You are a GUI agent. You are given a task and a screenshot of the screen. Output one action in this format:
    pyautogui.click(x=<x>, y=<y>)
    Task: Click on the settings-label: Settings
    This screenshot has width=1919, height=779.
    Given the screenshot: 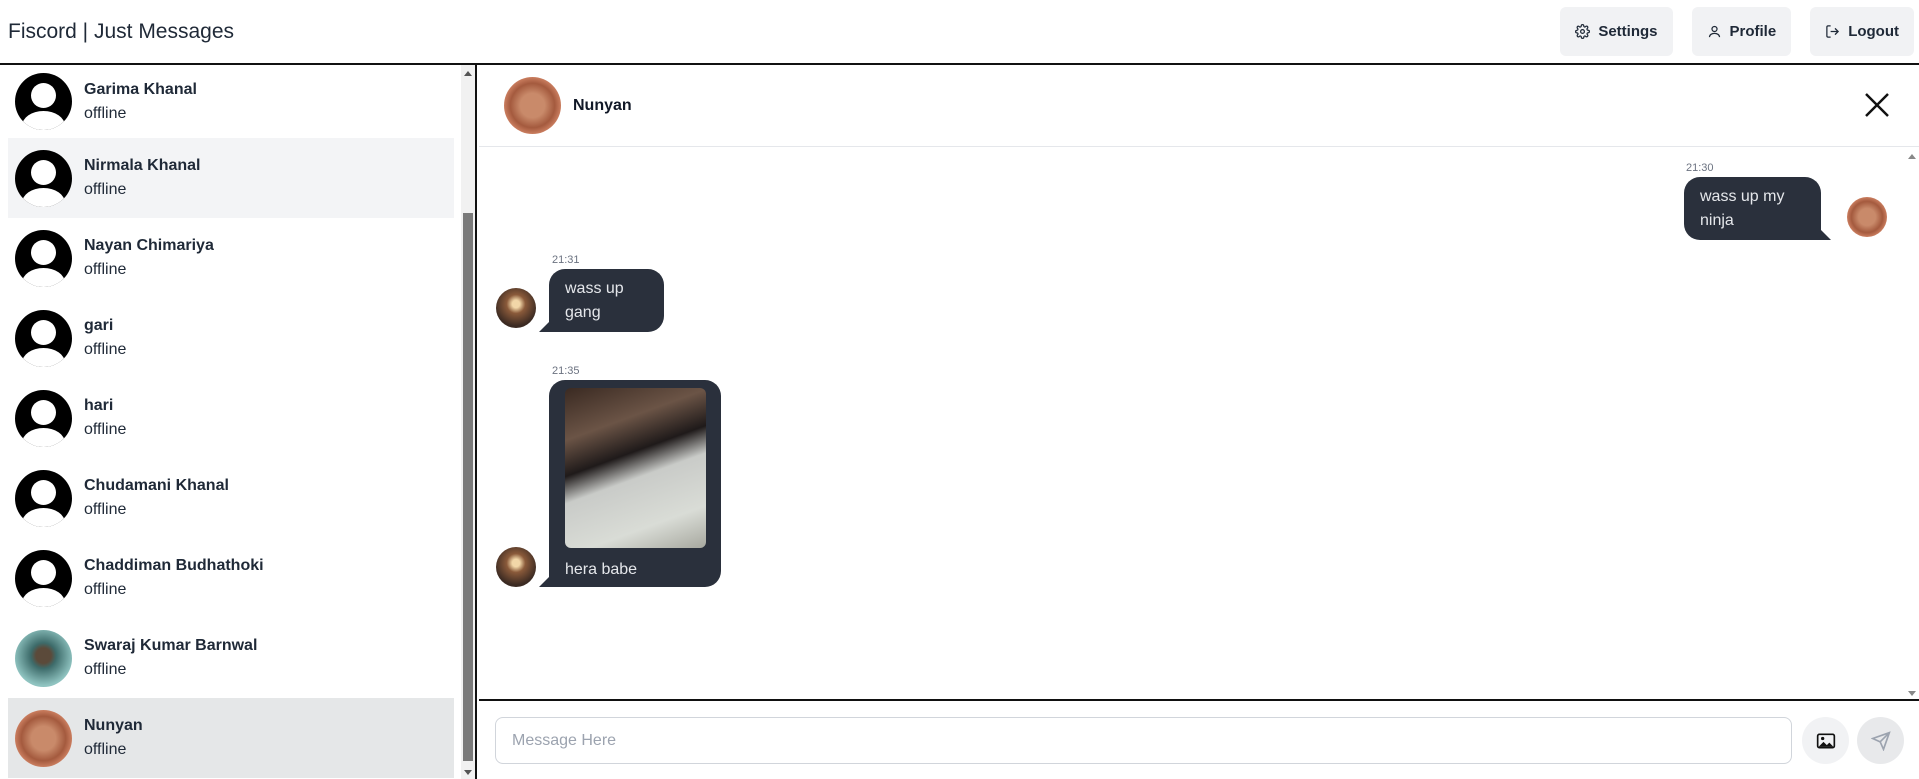 What is the action you would take?
    pyautogui.click(x=1628, y=31)
    